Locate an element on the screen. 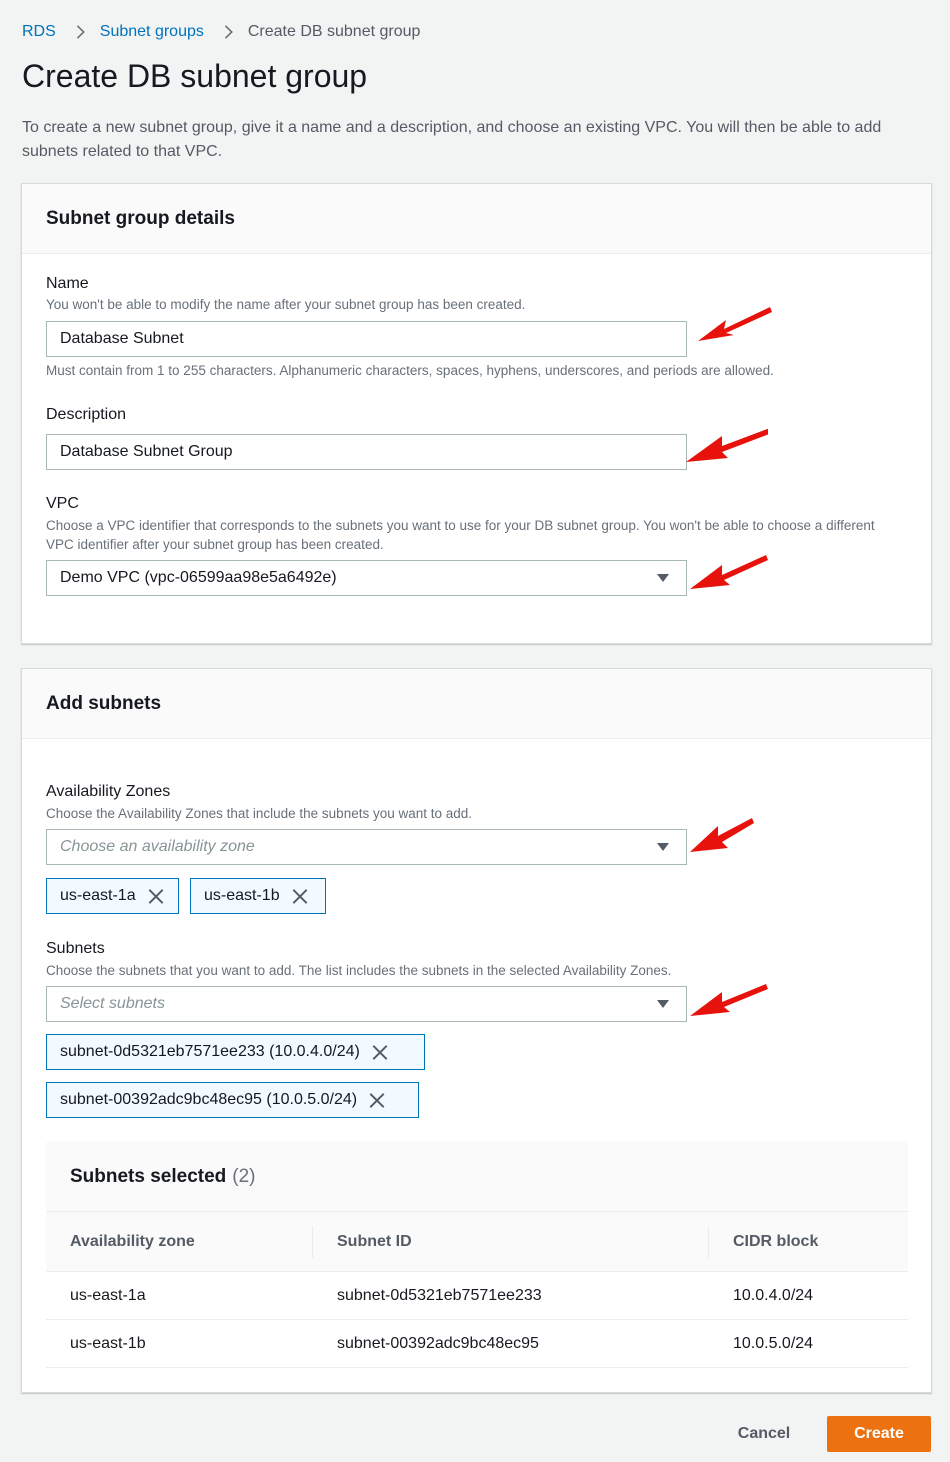  breadcrumb-current: Create DB subnet group is located at coordinates (334, 31).